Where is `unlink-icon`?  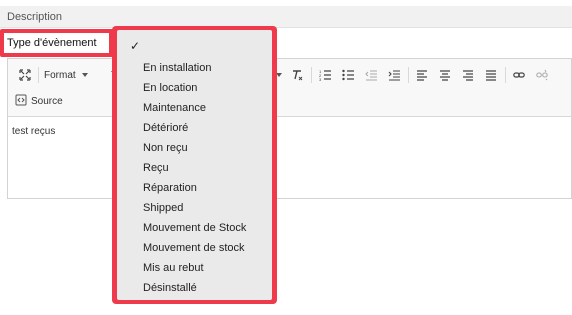
unlink-icon is located at coordinates (542, 75).